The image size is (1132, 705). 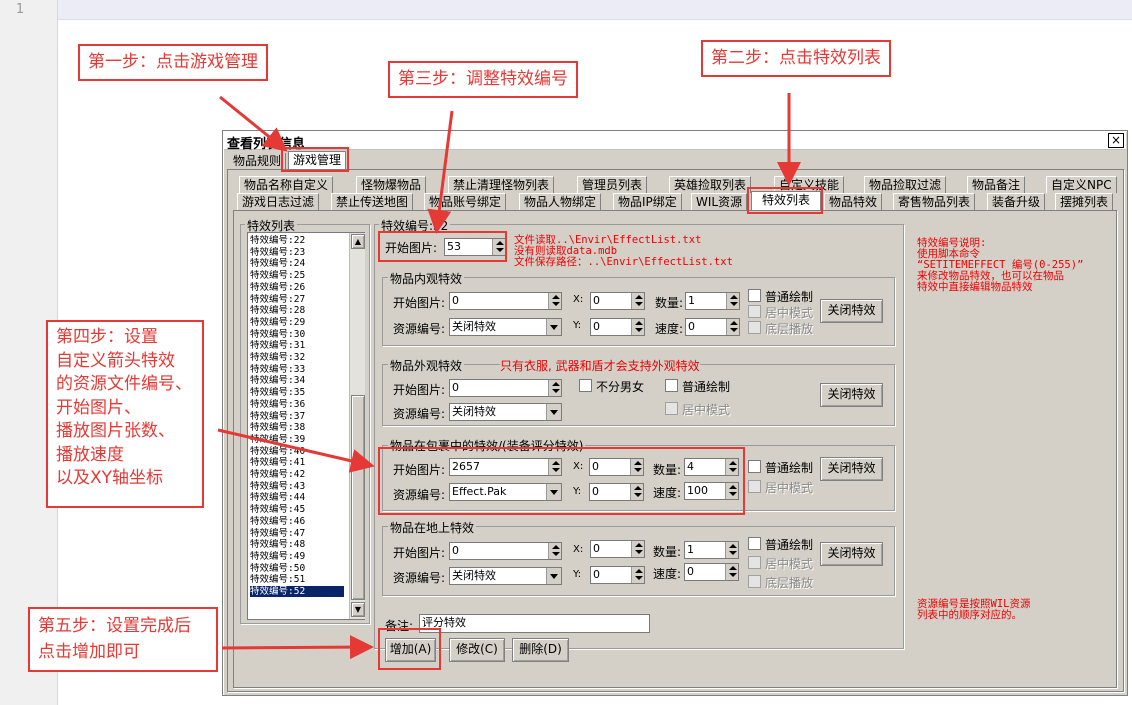 What do you see at coordinates (297, 556) in the screenshot?
I see `effect-list-item: 特效编号:49` at bounding box center [297, 556].